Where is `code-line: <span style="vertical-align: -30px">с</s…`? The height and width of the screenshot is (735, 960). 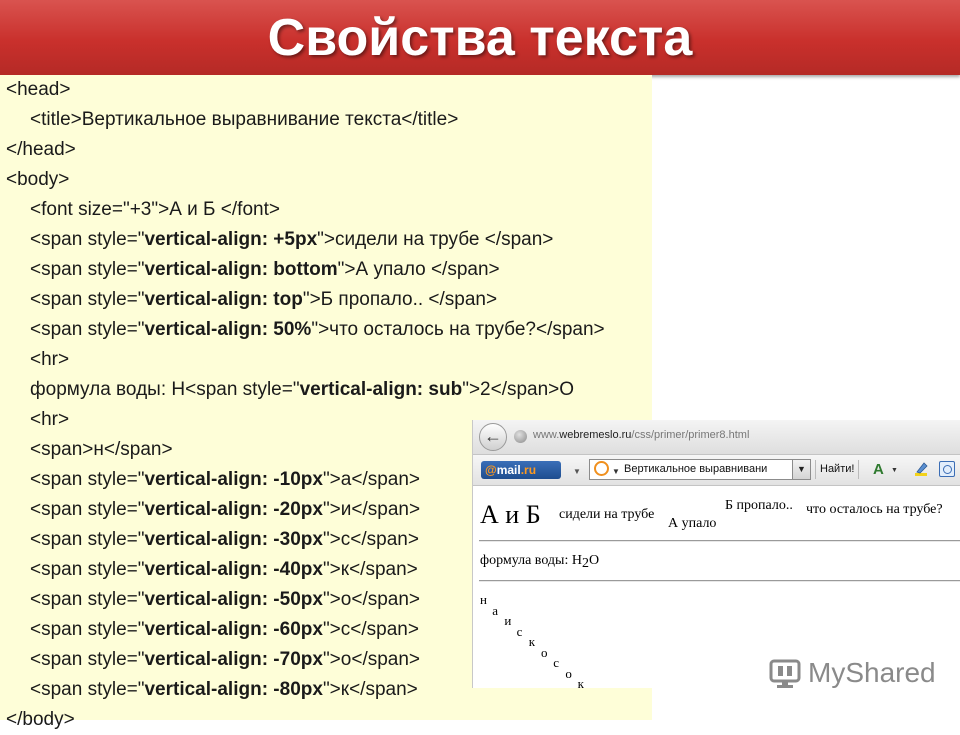
code-line: <span style="vertical-align: -30px">с</s… is located at coordinates (224, 540).